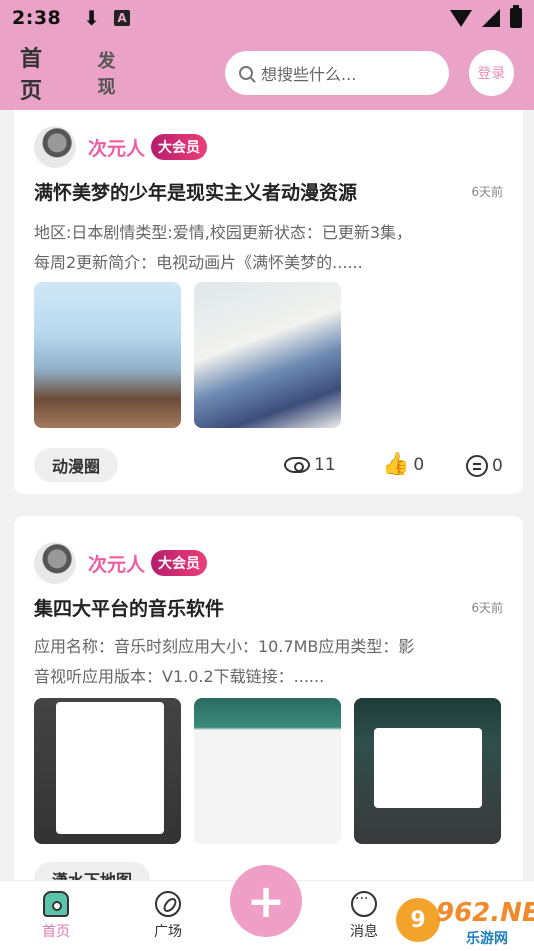 This screenshot has height=951, width=534. Describe the element at coordinates (491, 73) in the screenshot. I see `login-button: 登录` at that location.